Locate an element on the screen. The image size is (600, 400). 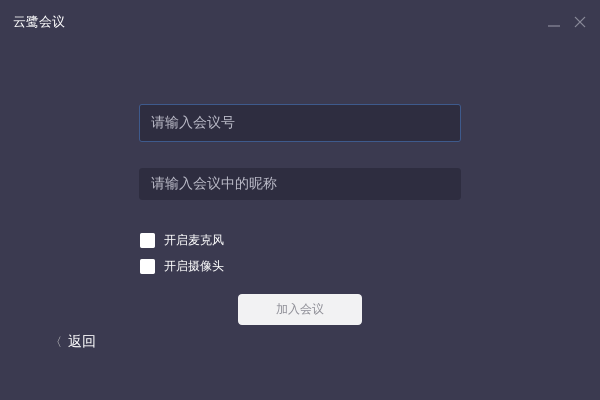
input-field: 请输入会议号 is located at coordinates (300, 123).